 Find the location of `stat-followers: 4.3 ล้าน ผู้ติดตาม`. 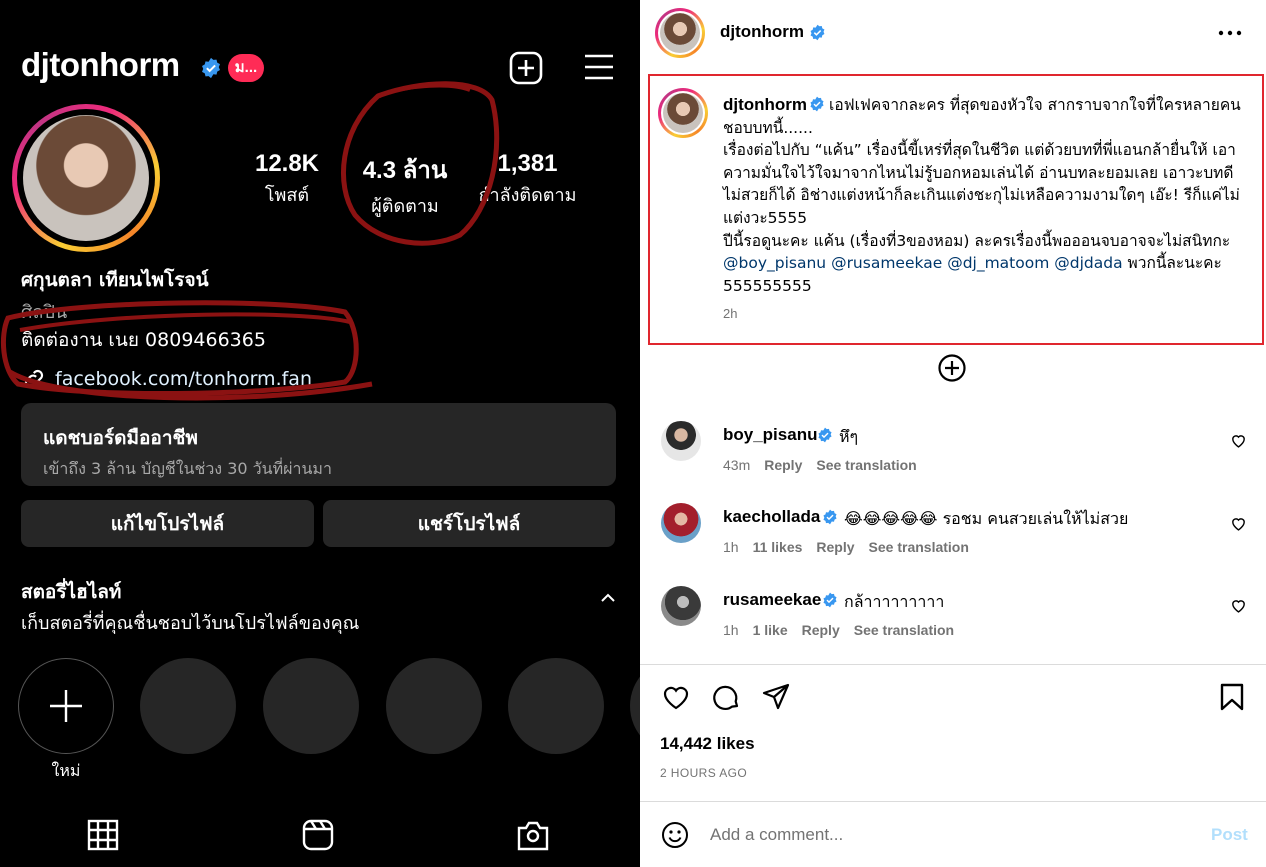

stat-followers: 4.3 ล้าน ผู้ติดตาม is located at coordinates (405, 185).